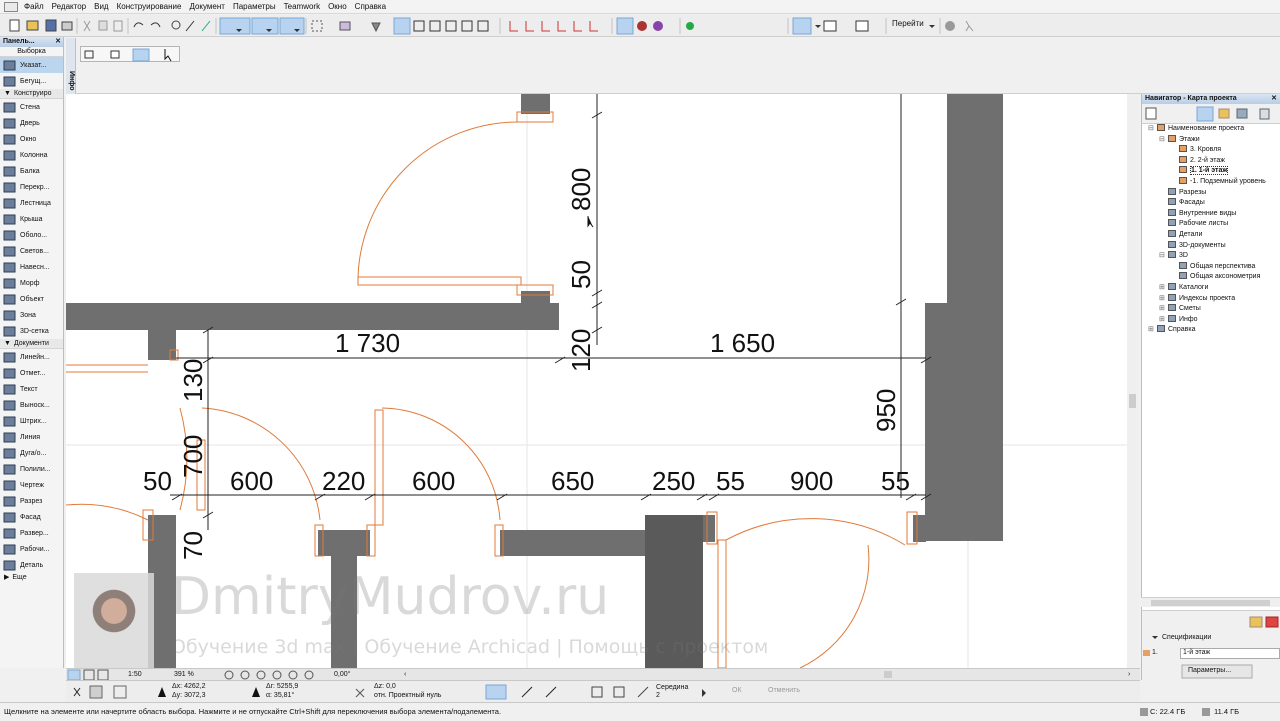 This screenshot has height=721, width=1280. Describe the element at coordinates (1212, 266) in the screenshot. I see `tree-item: Общая перспектива` at that location.